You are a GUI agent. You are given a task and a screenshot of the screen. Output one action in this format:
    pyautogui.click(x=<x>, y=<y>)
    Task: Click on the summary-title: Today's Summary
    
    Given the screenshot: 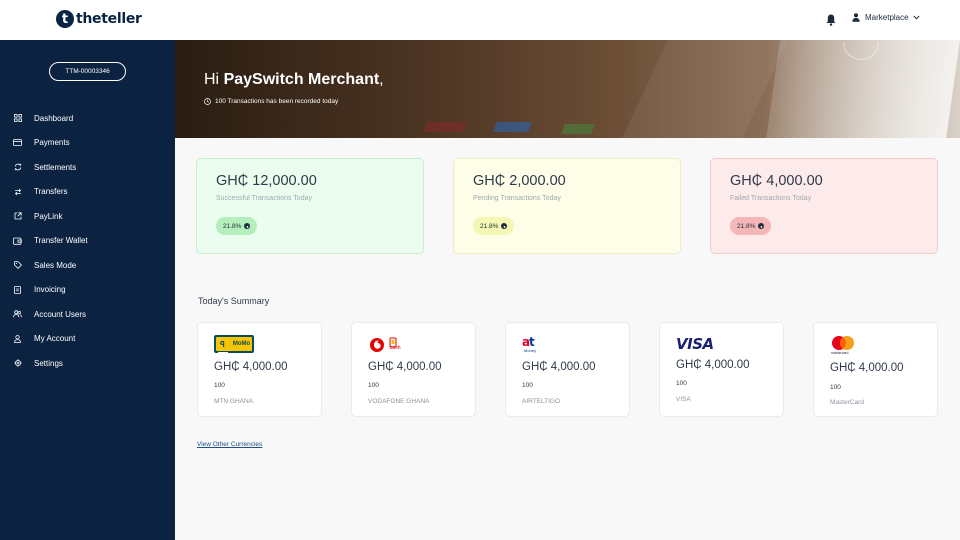 What is the action you would take?
    pyautogui.click(x=234, y=301)
    